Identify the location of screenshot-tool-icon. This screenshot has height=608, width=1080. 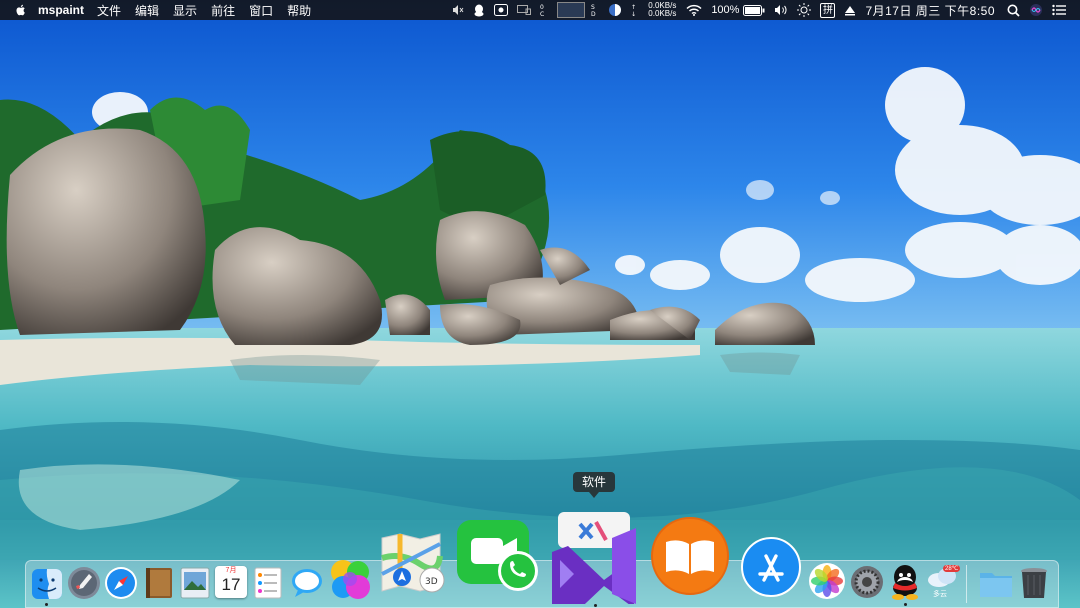
(501, 10).